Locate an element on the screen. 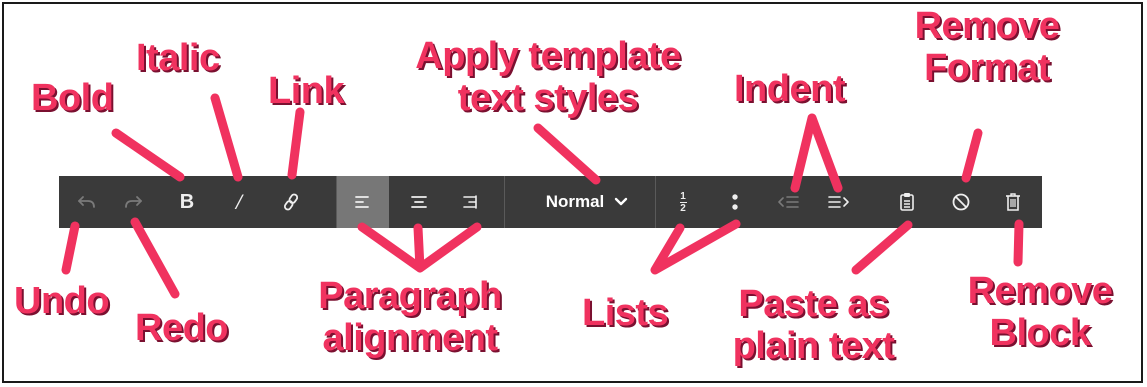  circle-slash-icon is located at coordinates (961, 202).